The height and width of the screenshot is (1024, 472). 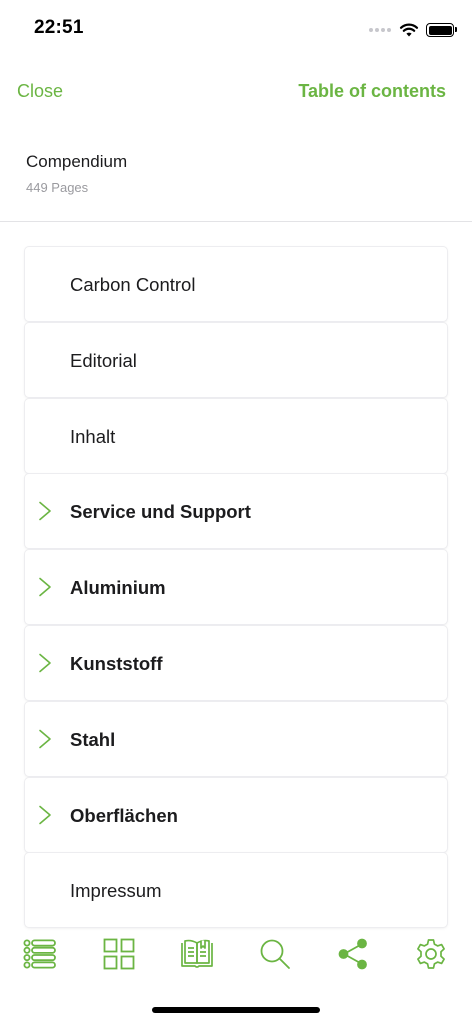 I want to click on home-indicator, so click(x=236, y=1010).